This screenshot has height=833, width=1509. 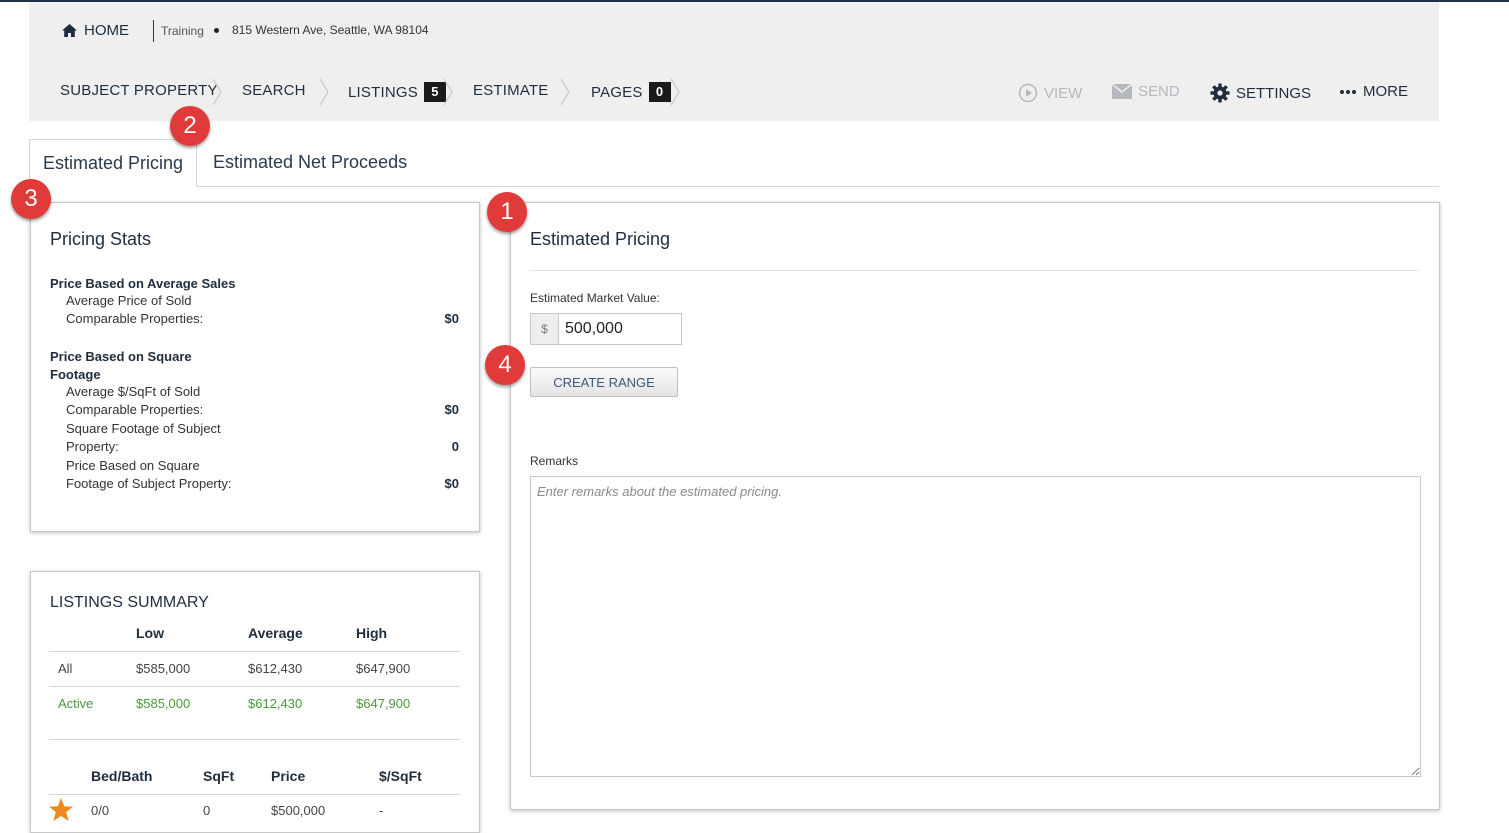 What do you see at coordinates (92, 446) in the screenshot?
I see `subject-sqft-label-2: Property:` at bounding box center [92, 446].